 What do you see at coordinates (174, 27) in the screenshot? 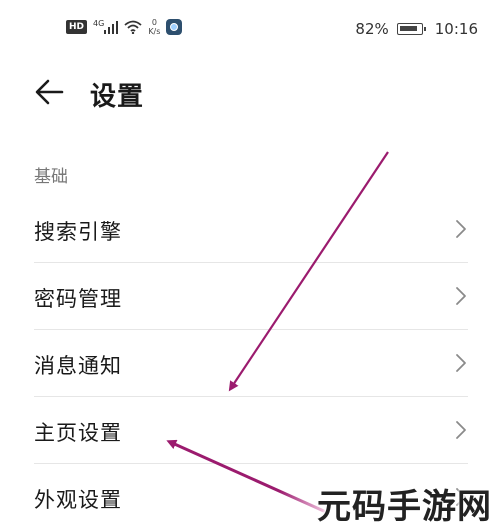
I see `camera-app-icon` at bounding box center [174, 27].